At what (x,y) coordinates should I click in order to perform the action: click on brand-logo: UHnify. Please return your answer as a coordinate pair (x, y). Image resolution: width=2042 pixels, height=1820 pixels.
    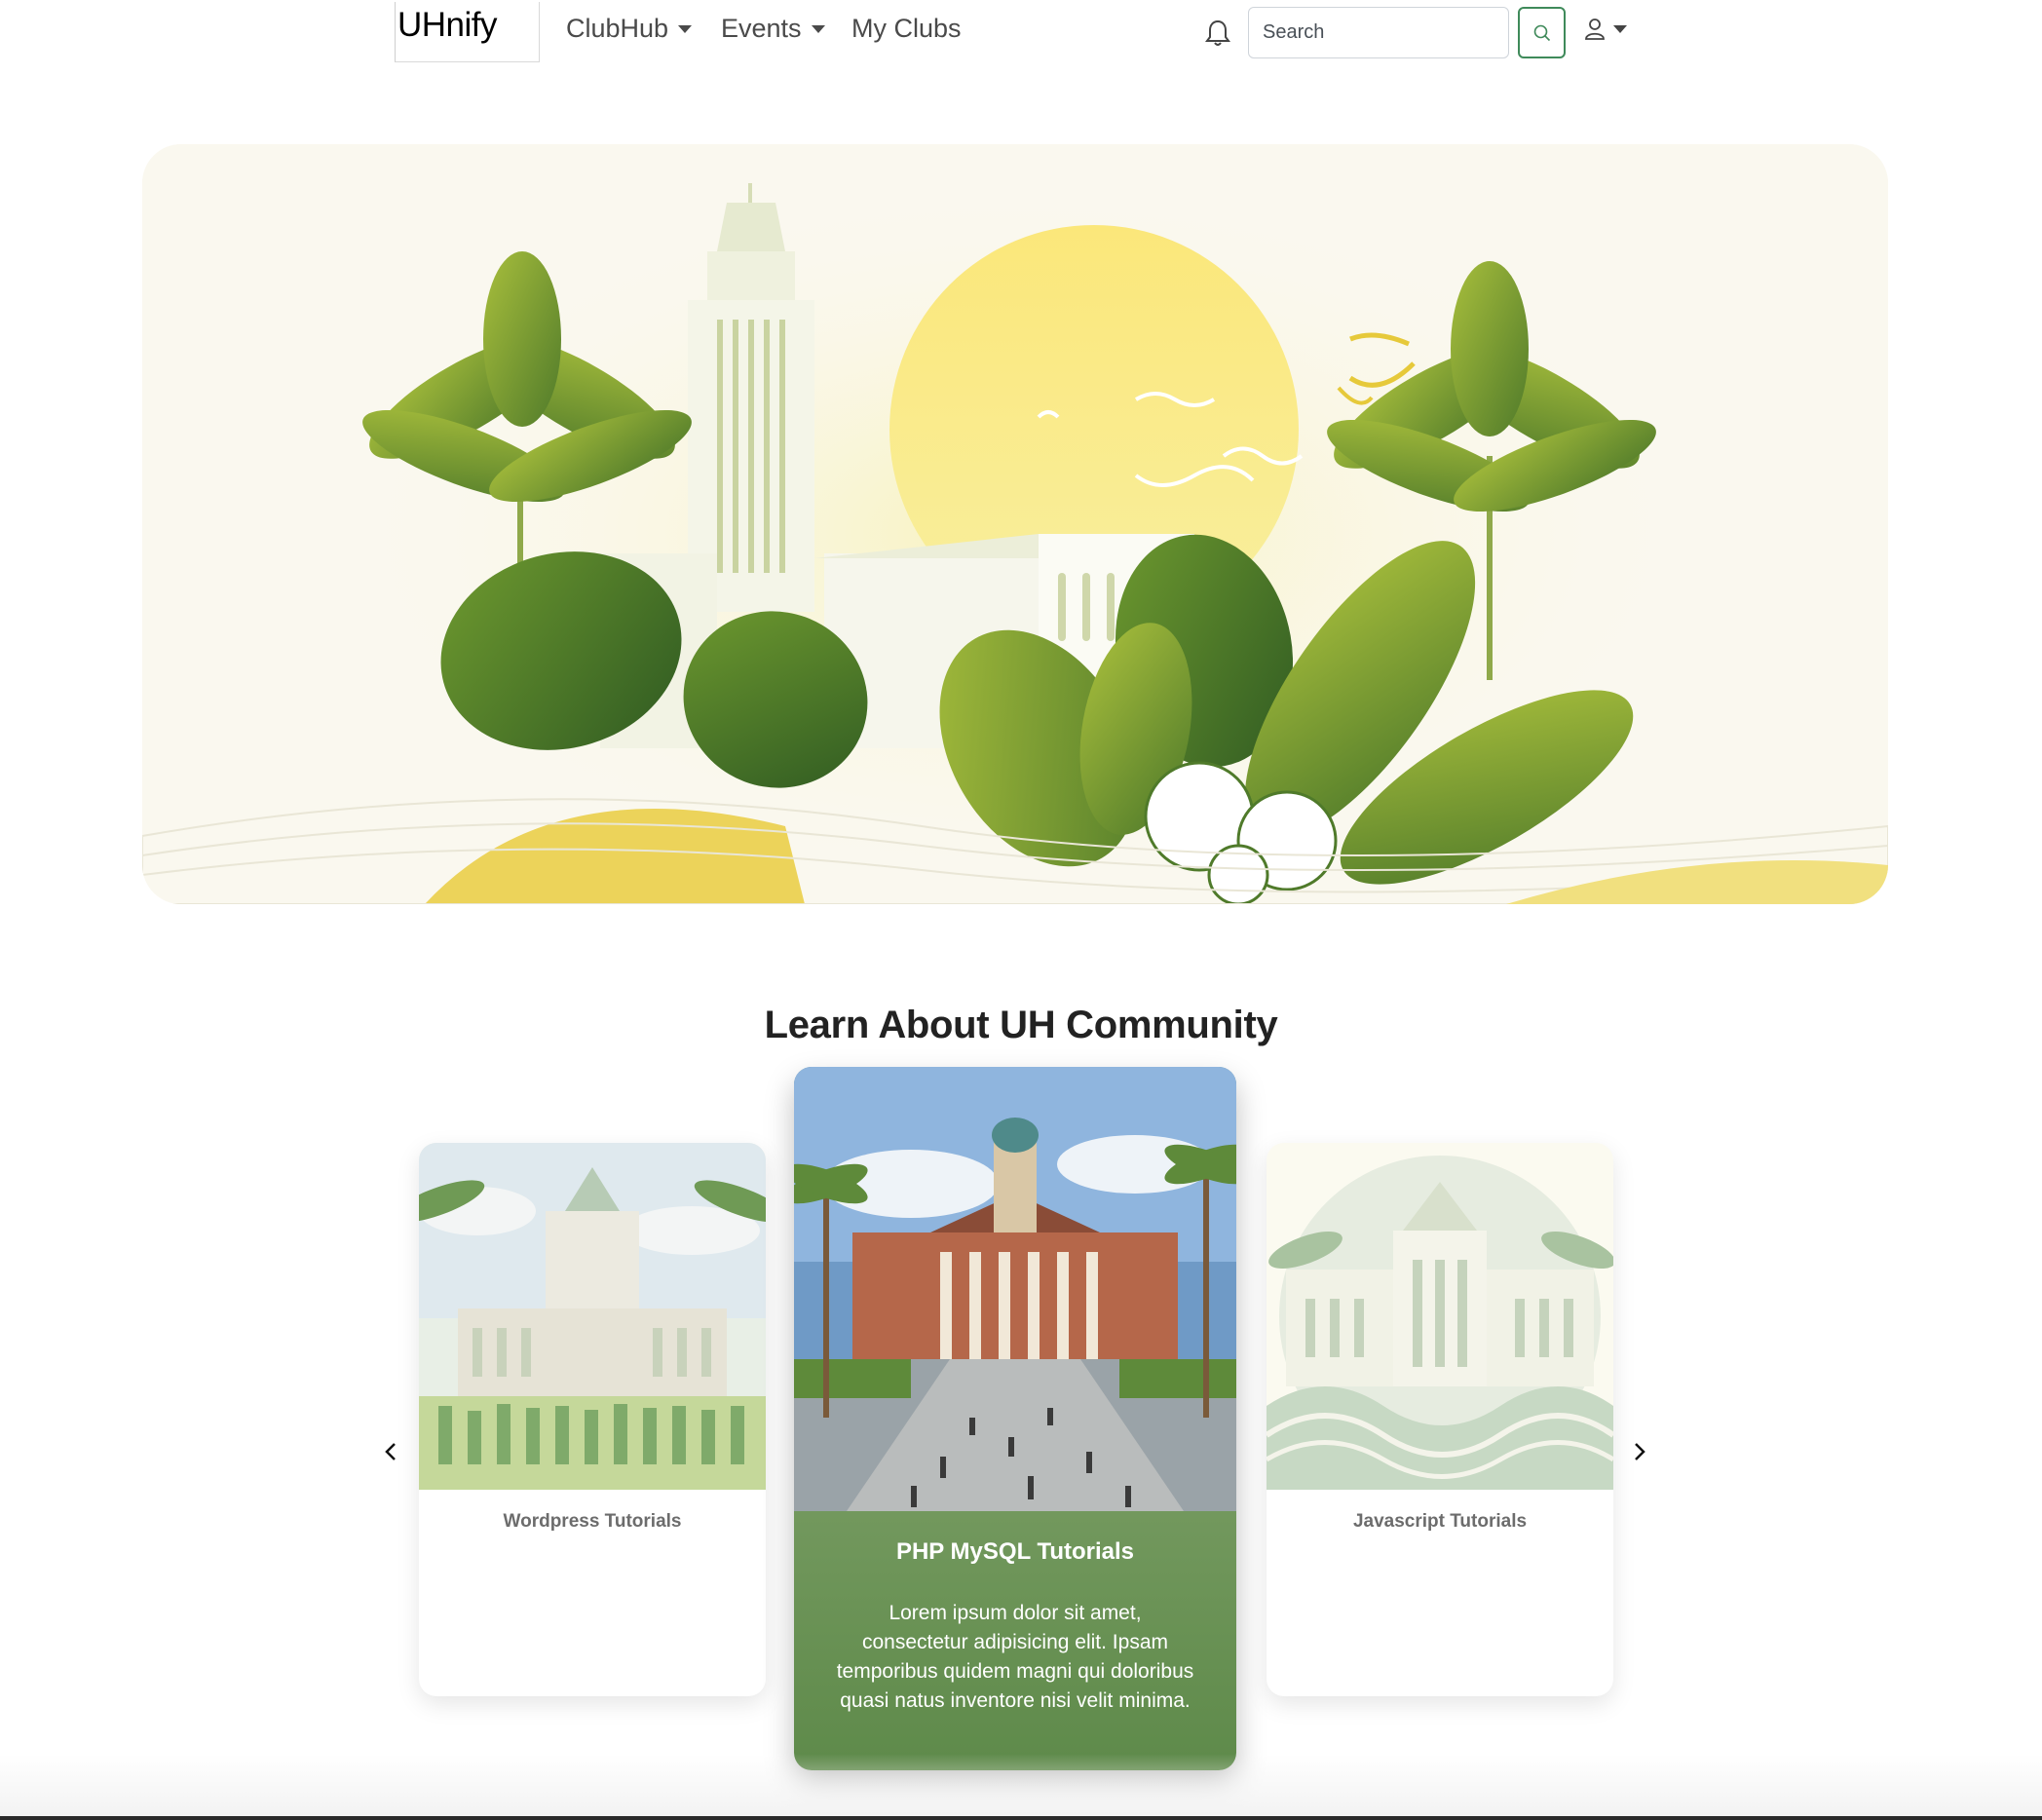
    Looking at the image, I should click on (468, 32).